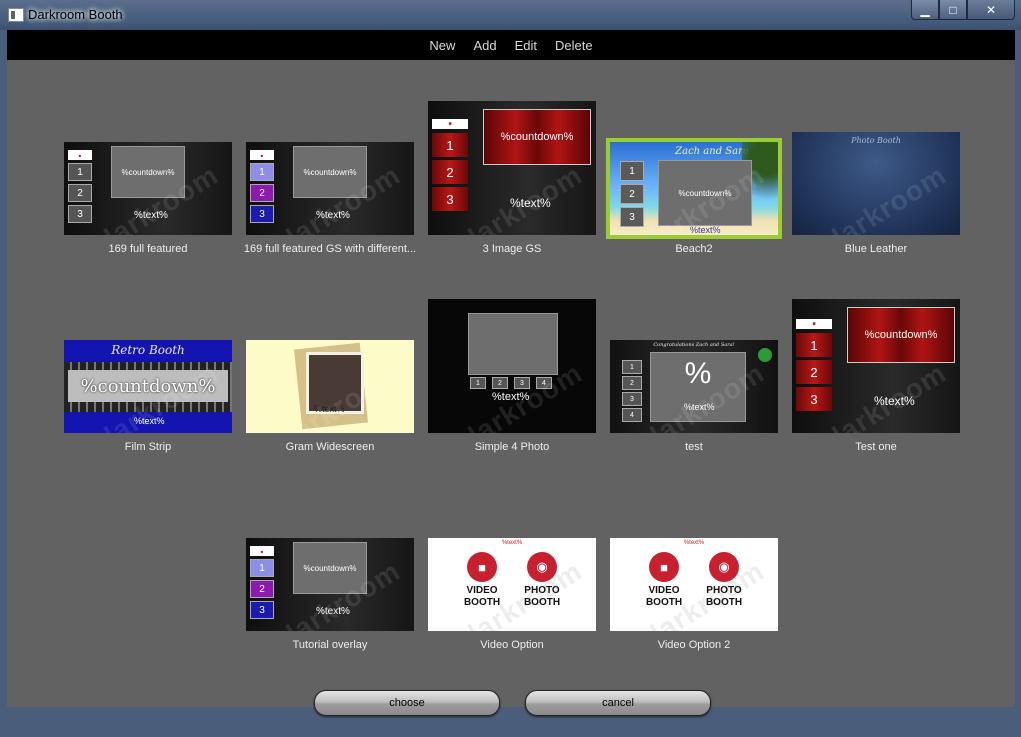  Describe the element at coordinates (632, 192) in the screenshot. I see `thumbnail-sidebar: 1 2 3` at that location.